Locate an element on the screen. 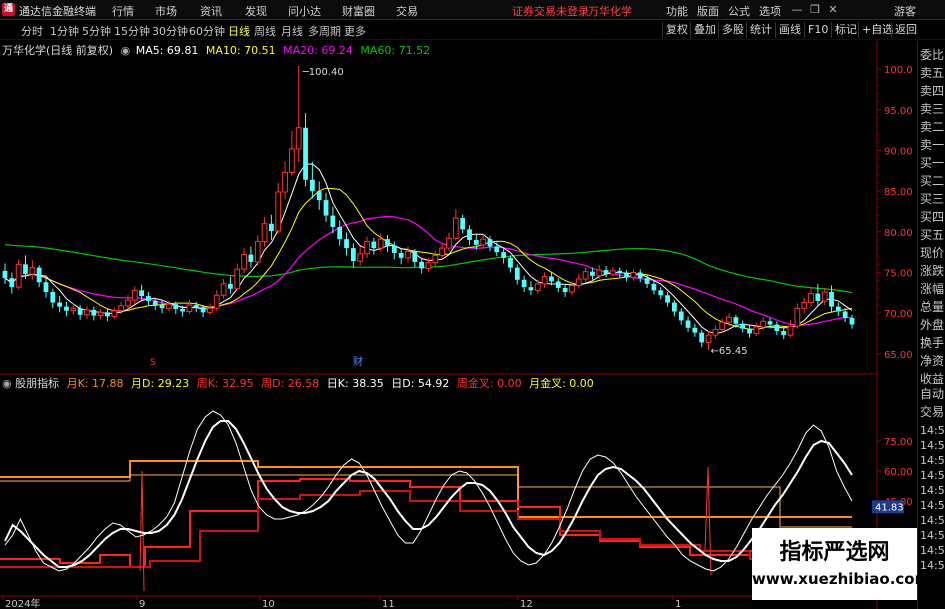  overlay-button: 叠加 is located at coordinates (704, 30).